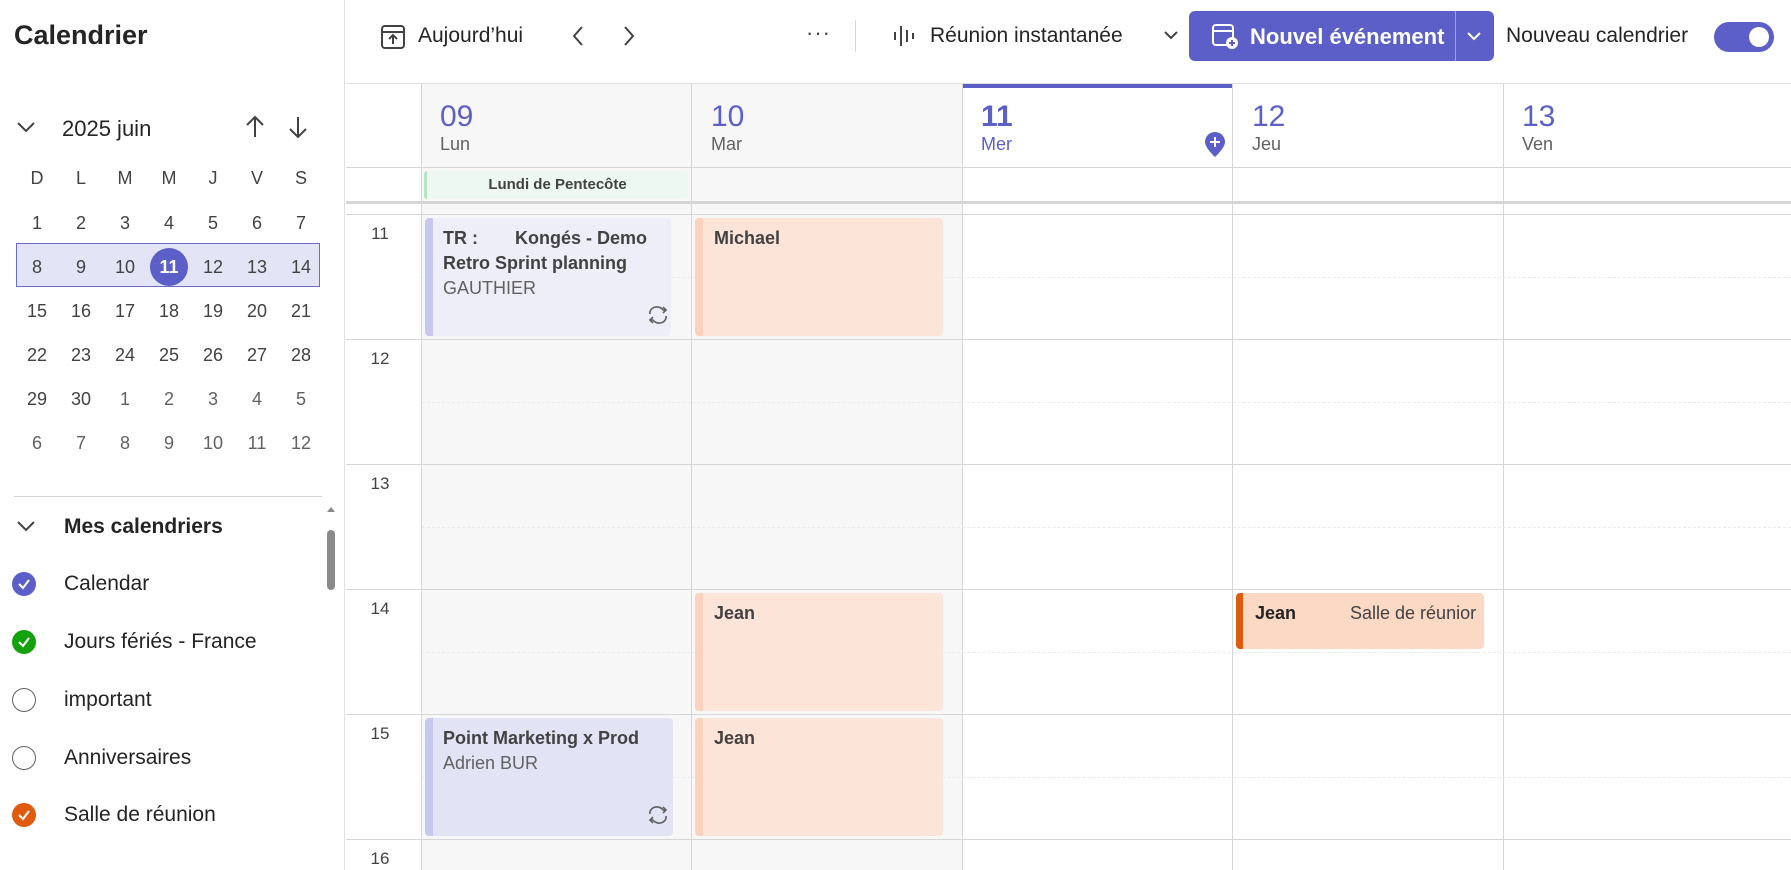  What do you see at coordinates (257, 311) in the screenshot?
I see `mini-day: 20` at bounding box center [257, 311].